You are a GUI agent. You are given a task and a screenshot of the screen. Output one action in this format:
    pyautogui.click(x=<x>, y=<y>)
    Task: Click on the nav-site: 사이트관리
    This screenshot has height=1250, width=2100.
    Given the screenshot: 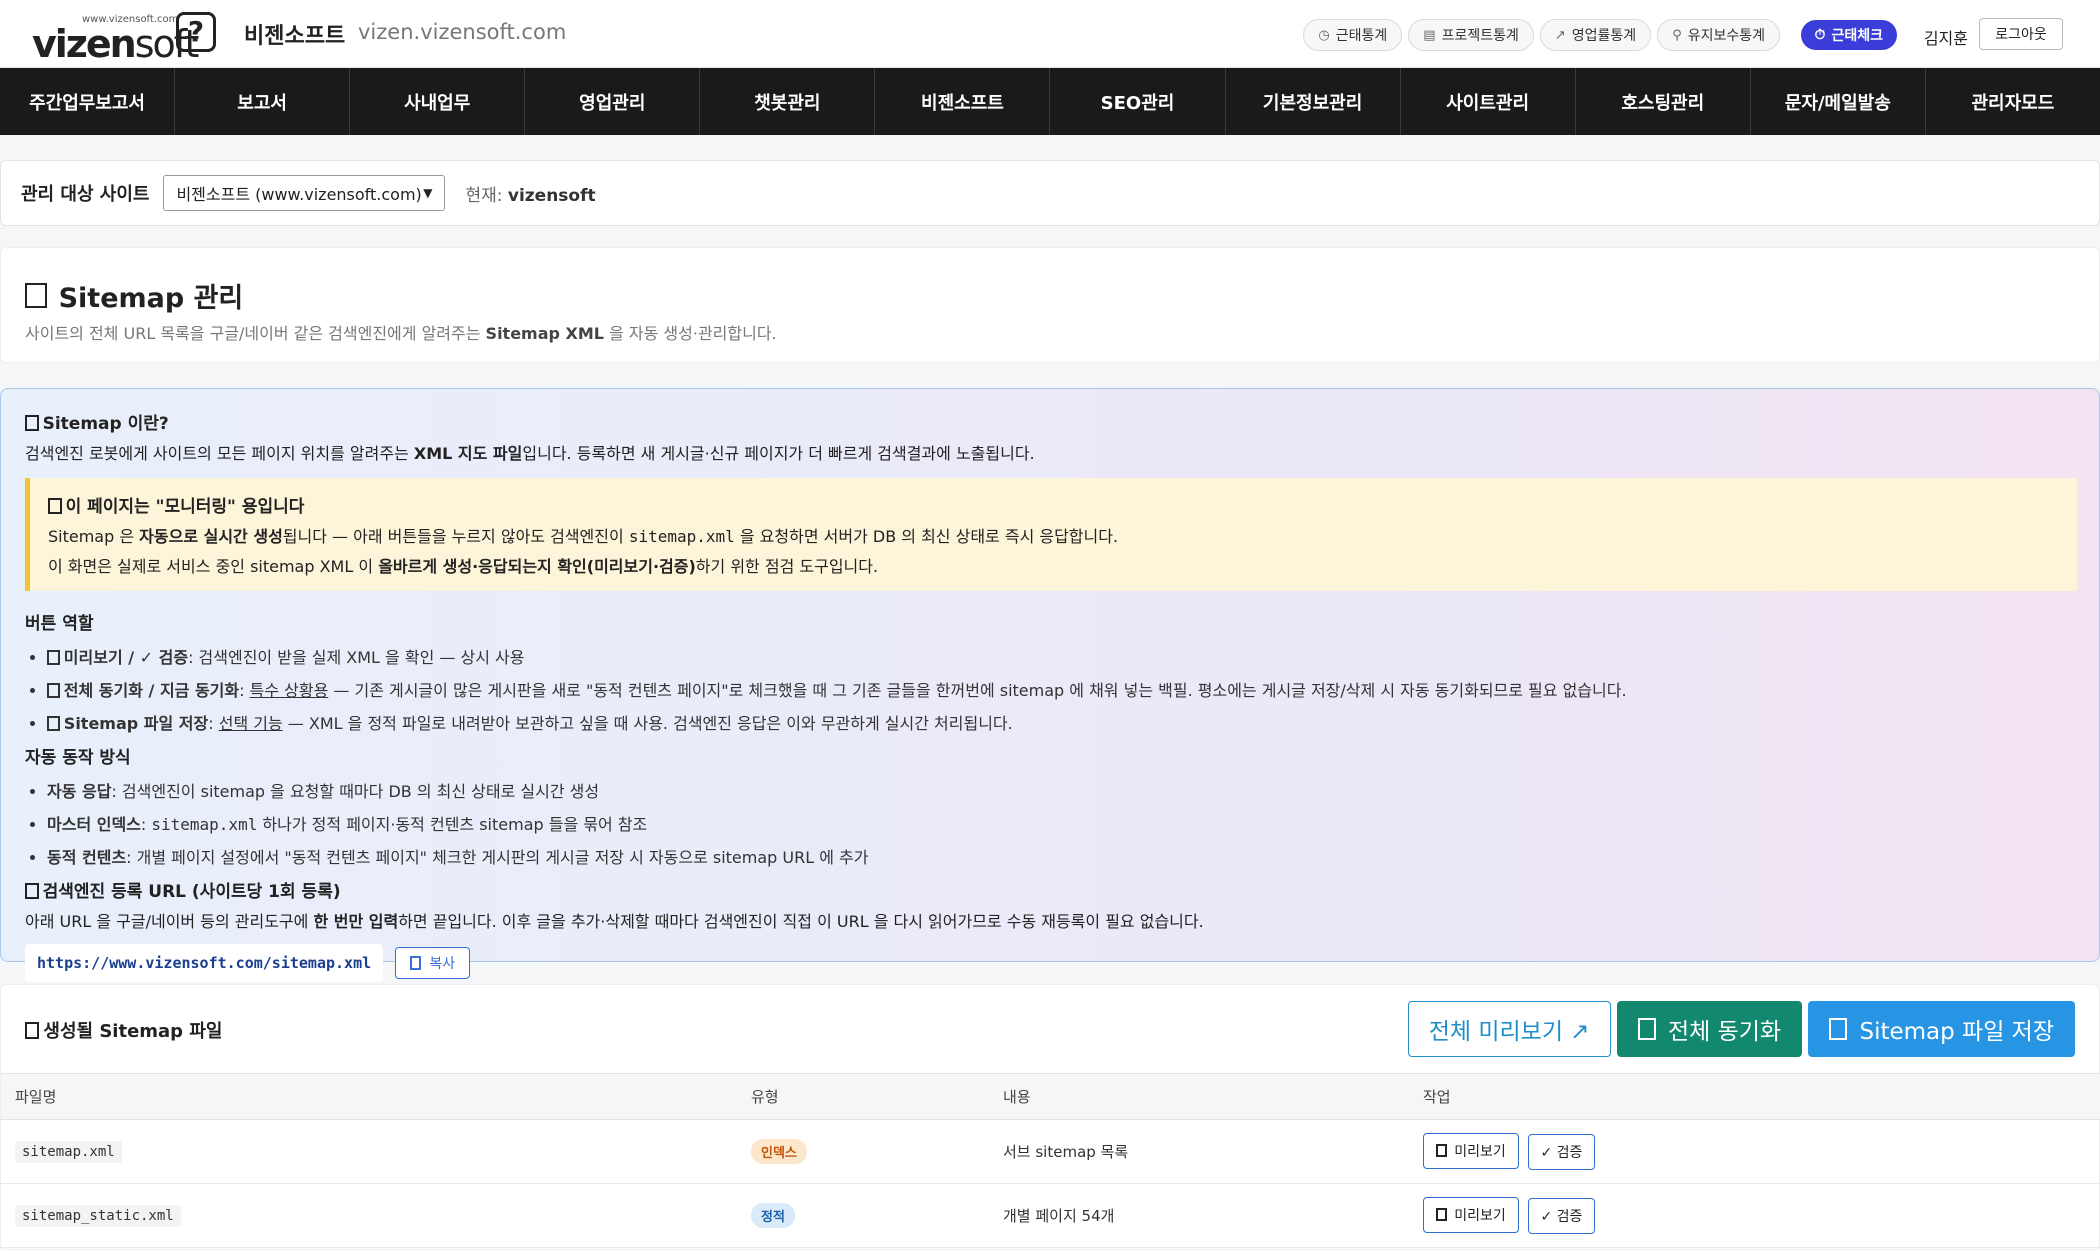 What is the action you would take?
    pyautogui.click(x=1488, y=101)
    